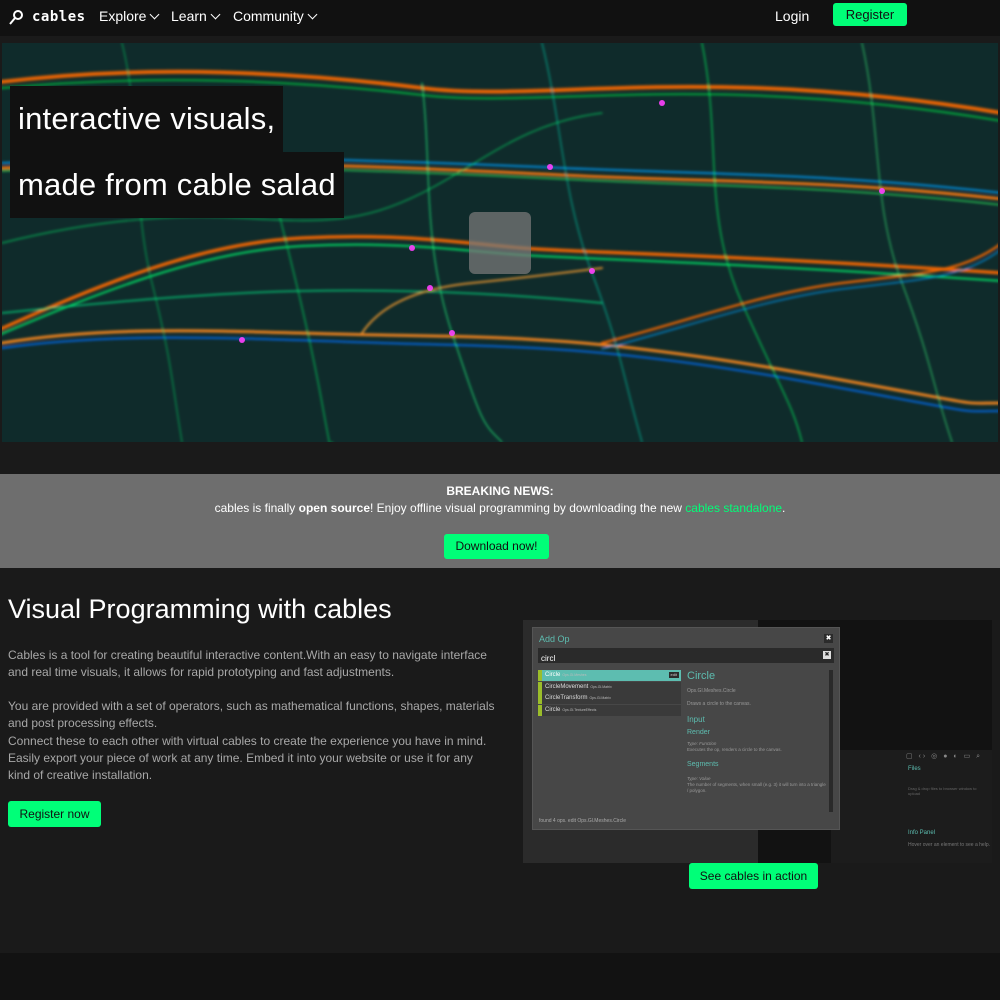 The image size is (1000, 1000). What do you see at coordinates (609, 710) in the screenshot?
I see `op-result-item: Circle Ops.Gl.TextureEffects` at bounding box center [609, 710].